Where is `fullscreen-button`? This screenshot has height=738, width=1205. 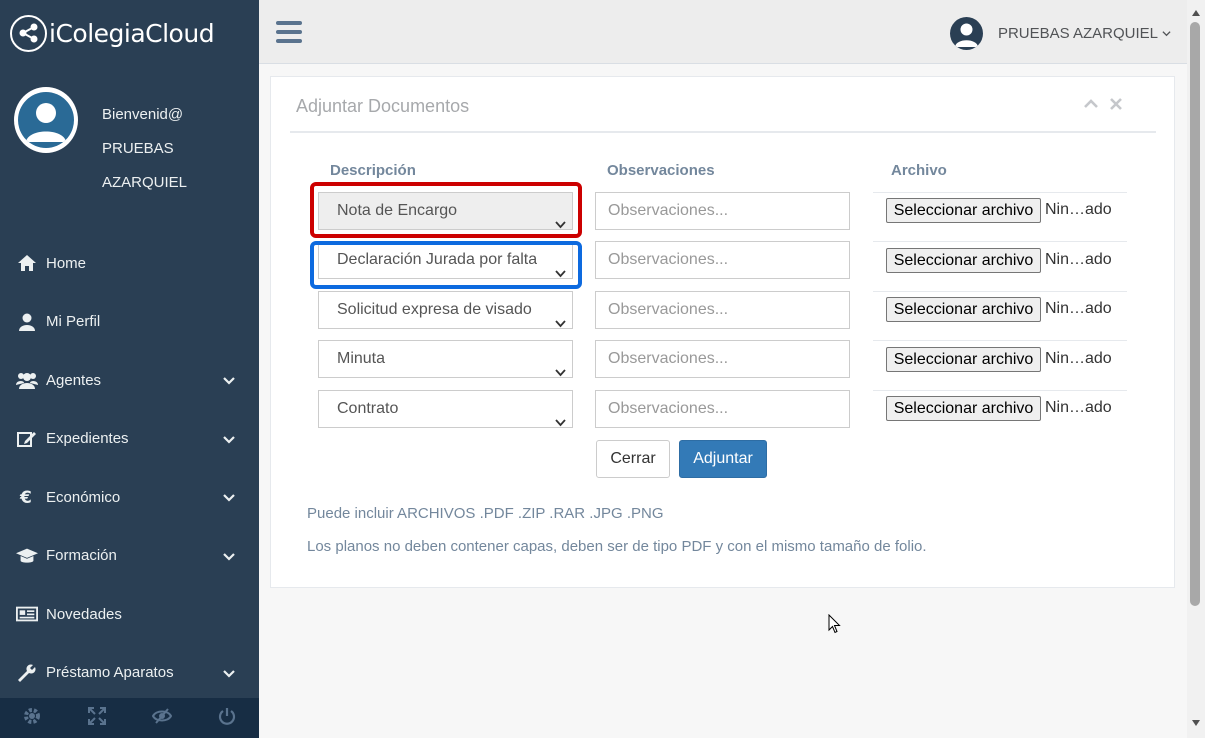 fullscreen-button is located at coordinates (97, 718).